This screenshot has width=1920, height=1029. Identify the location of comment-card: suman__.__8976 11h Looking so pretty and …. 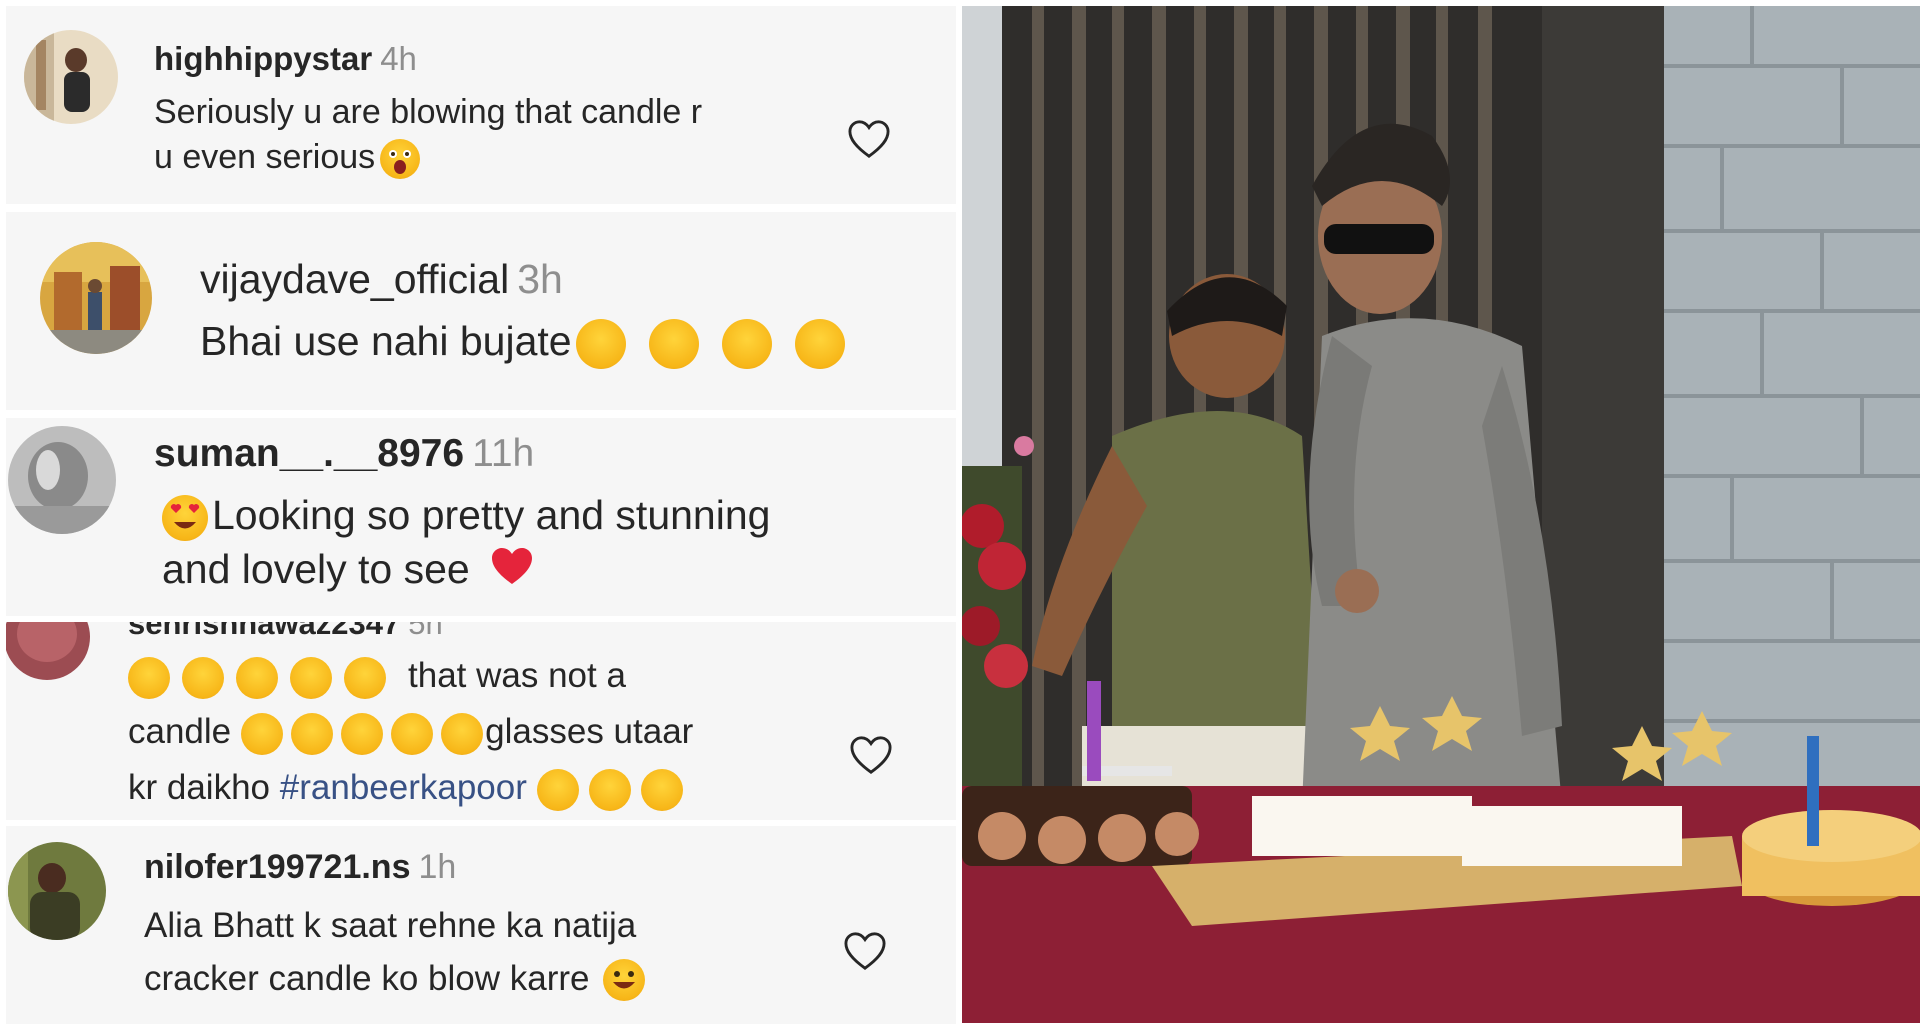
(481, 517).